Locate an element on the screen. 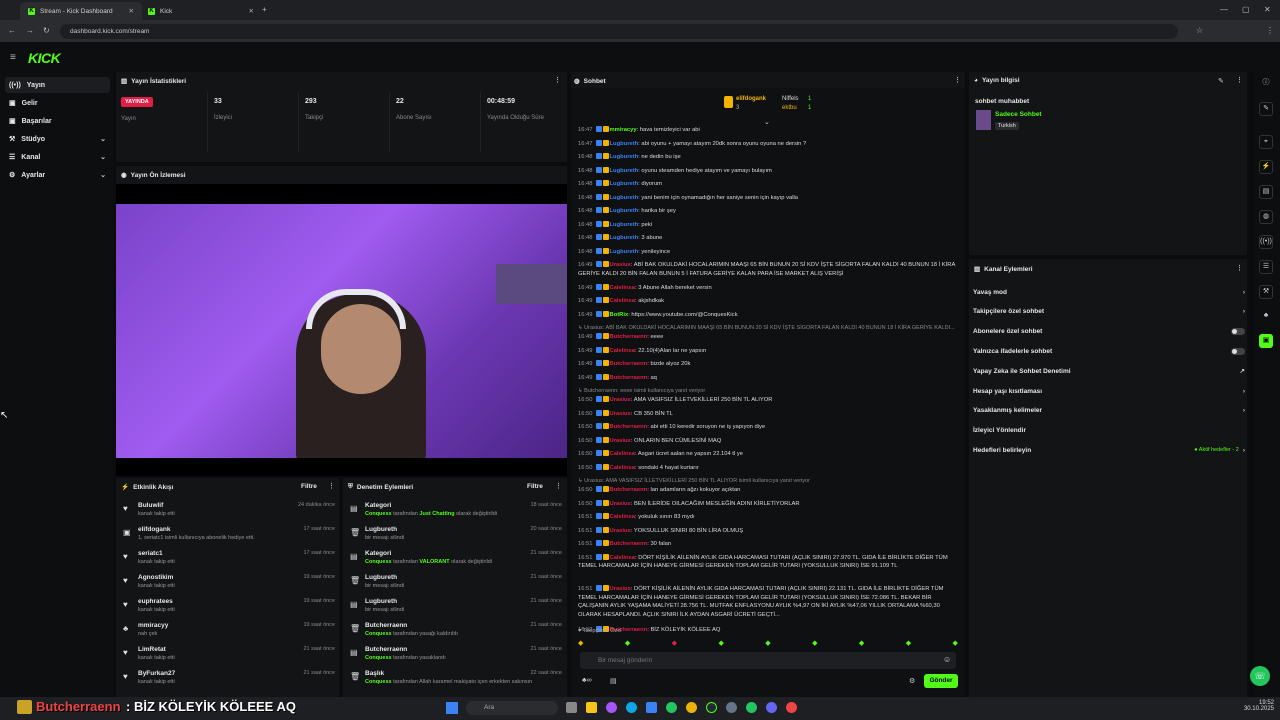 The image size is (1280, 720). edge-icon is located at coordinates (631, 707).